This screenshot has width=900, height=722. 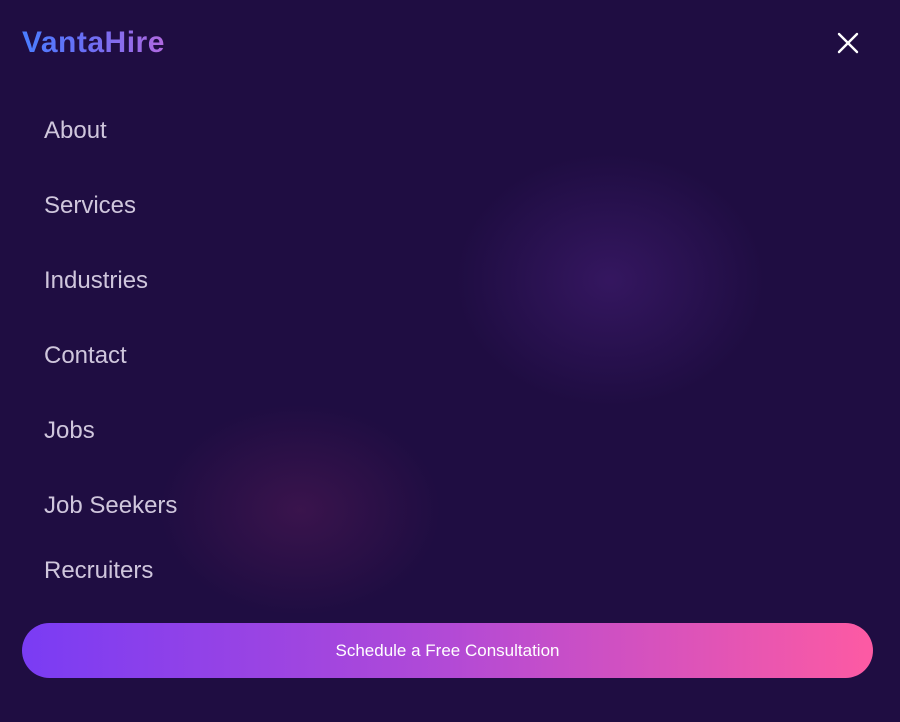 What do you see at coordinates (75, 131) in the screenshot?
I see `nav-item-about: About` at bounding box center [75, 131].